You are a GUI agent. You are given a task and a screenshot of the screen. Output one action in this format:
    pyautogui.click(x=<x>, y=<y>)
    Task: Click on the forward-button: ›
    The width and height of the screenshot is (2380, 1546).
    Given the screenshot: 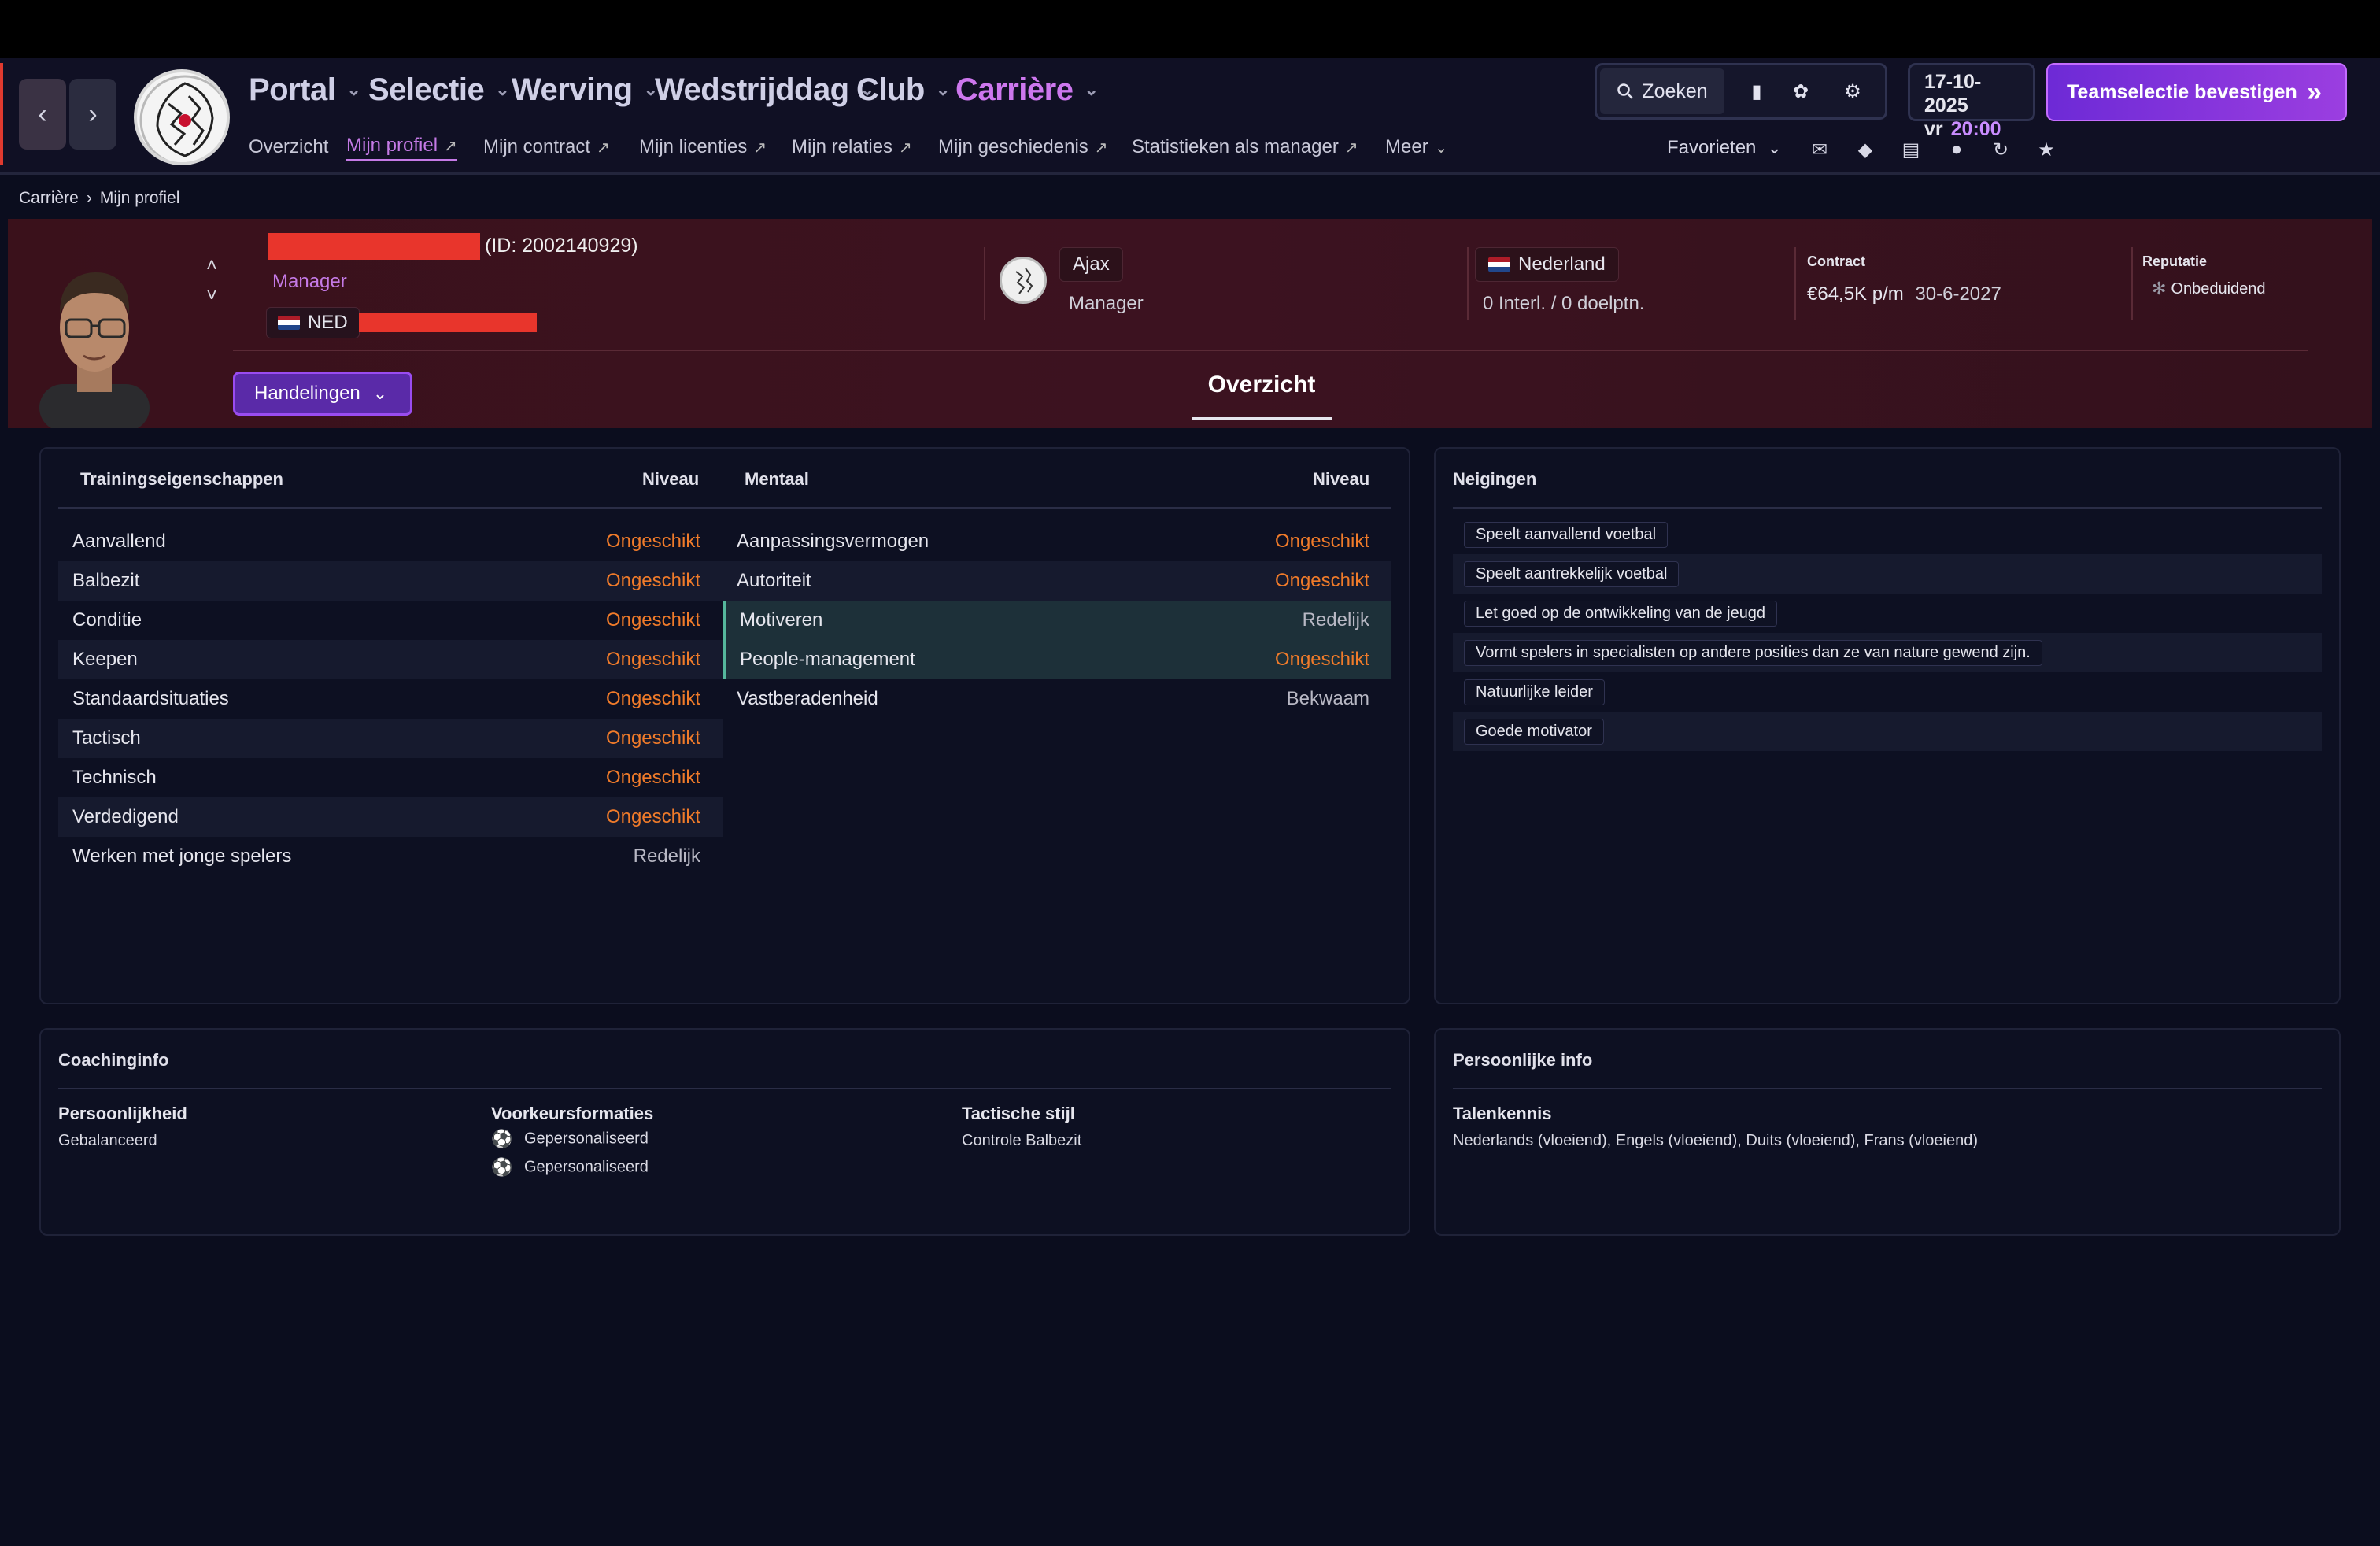 What is the action you would take?
    pyautogui.click(x=92, y=114)
    